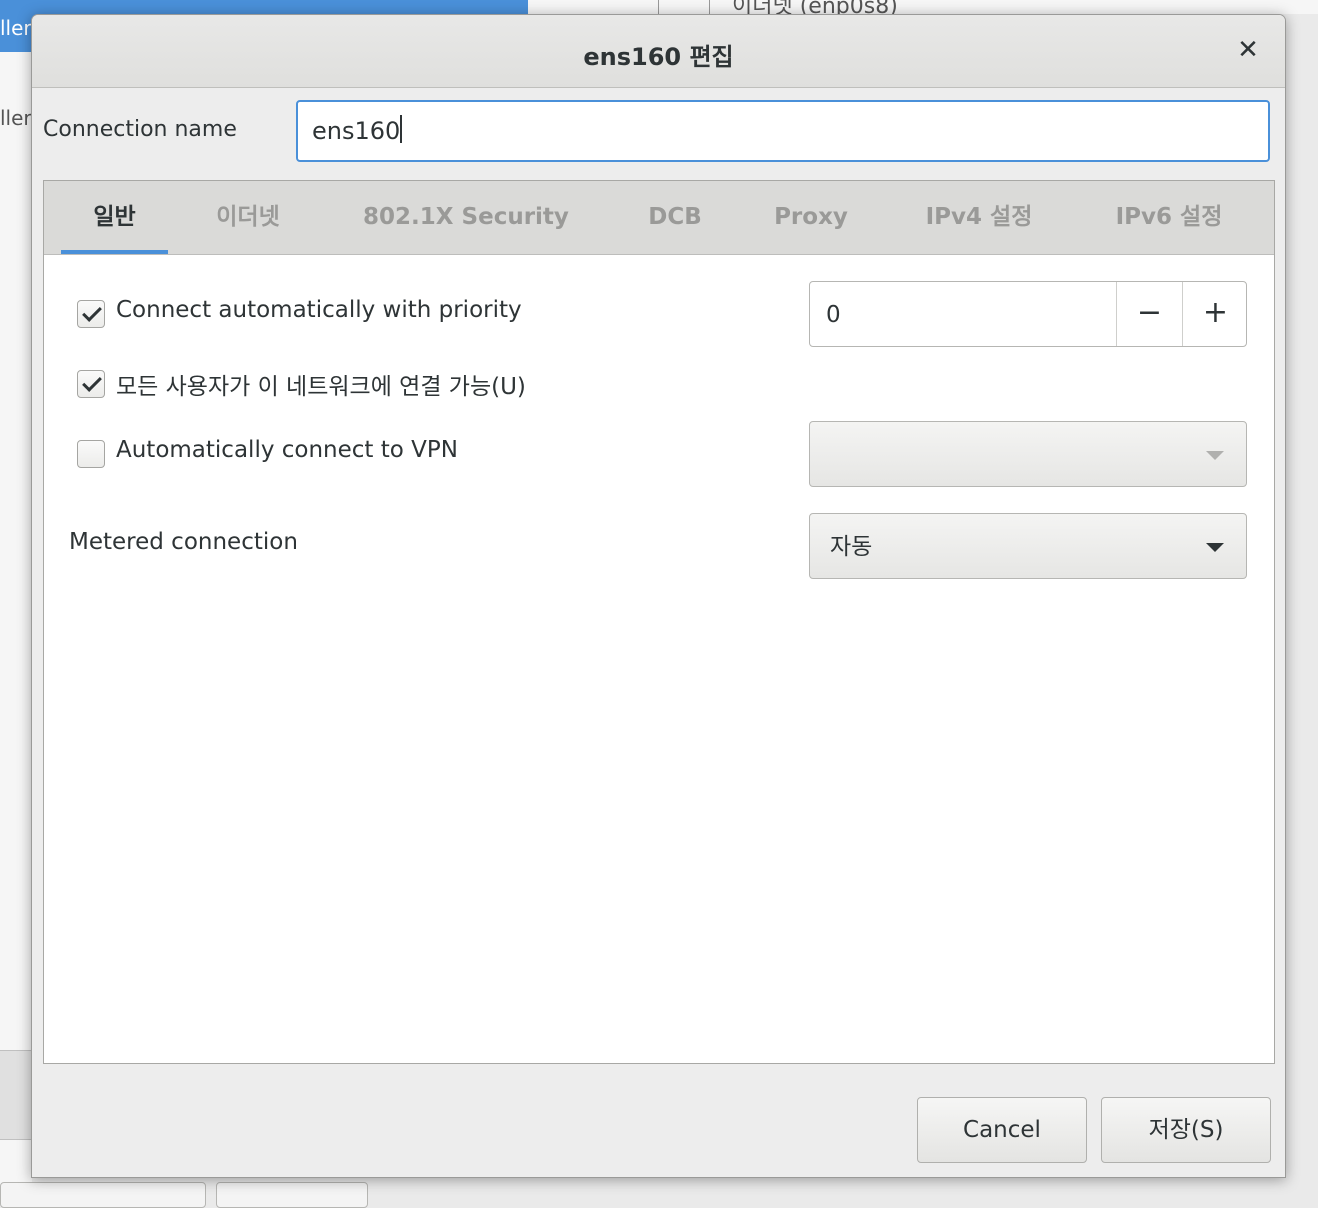 This screenshot has height=1208, width=1318. Describe the element at coordinates (466, 217) in the screenshot. I see `tab-8021x-security: 802.1X Security` at that location.